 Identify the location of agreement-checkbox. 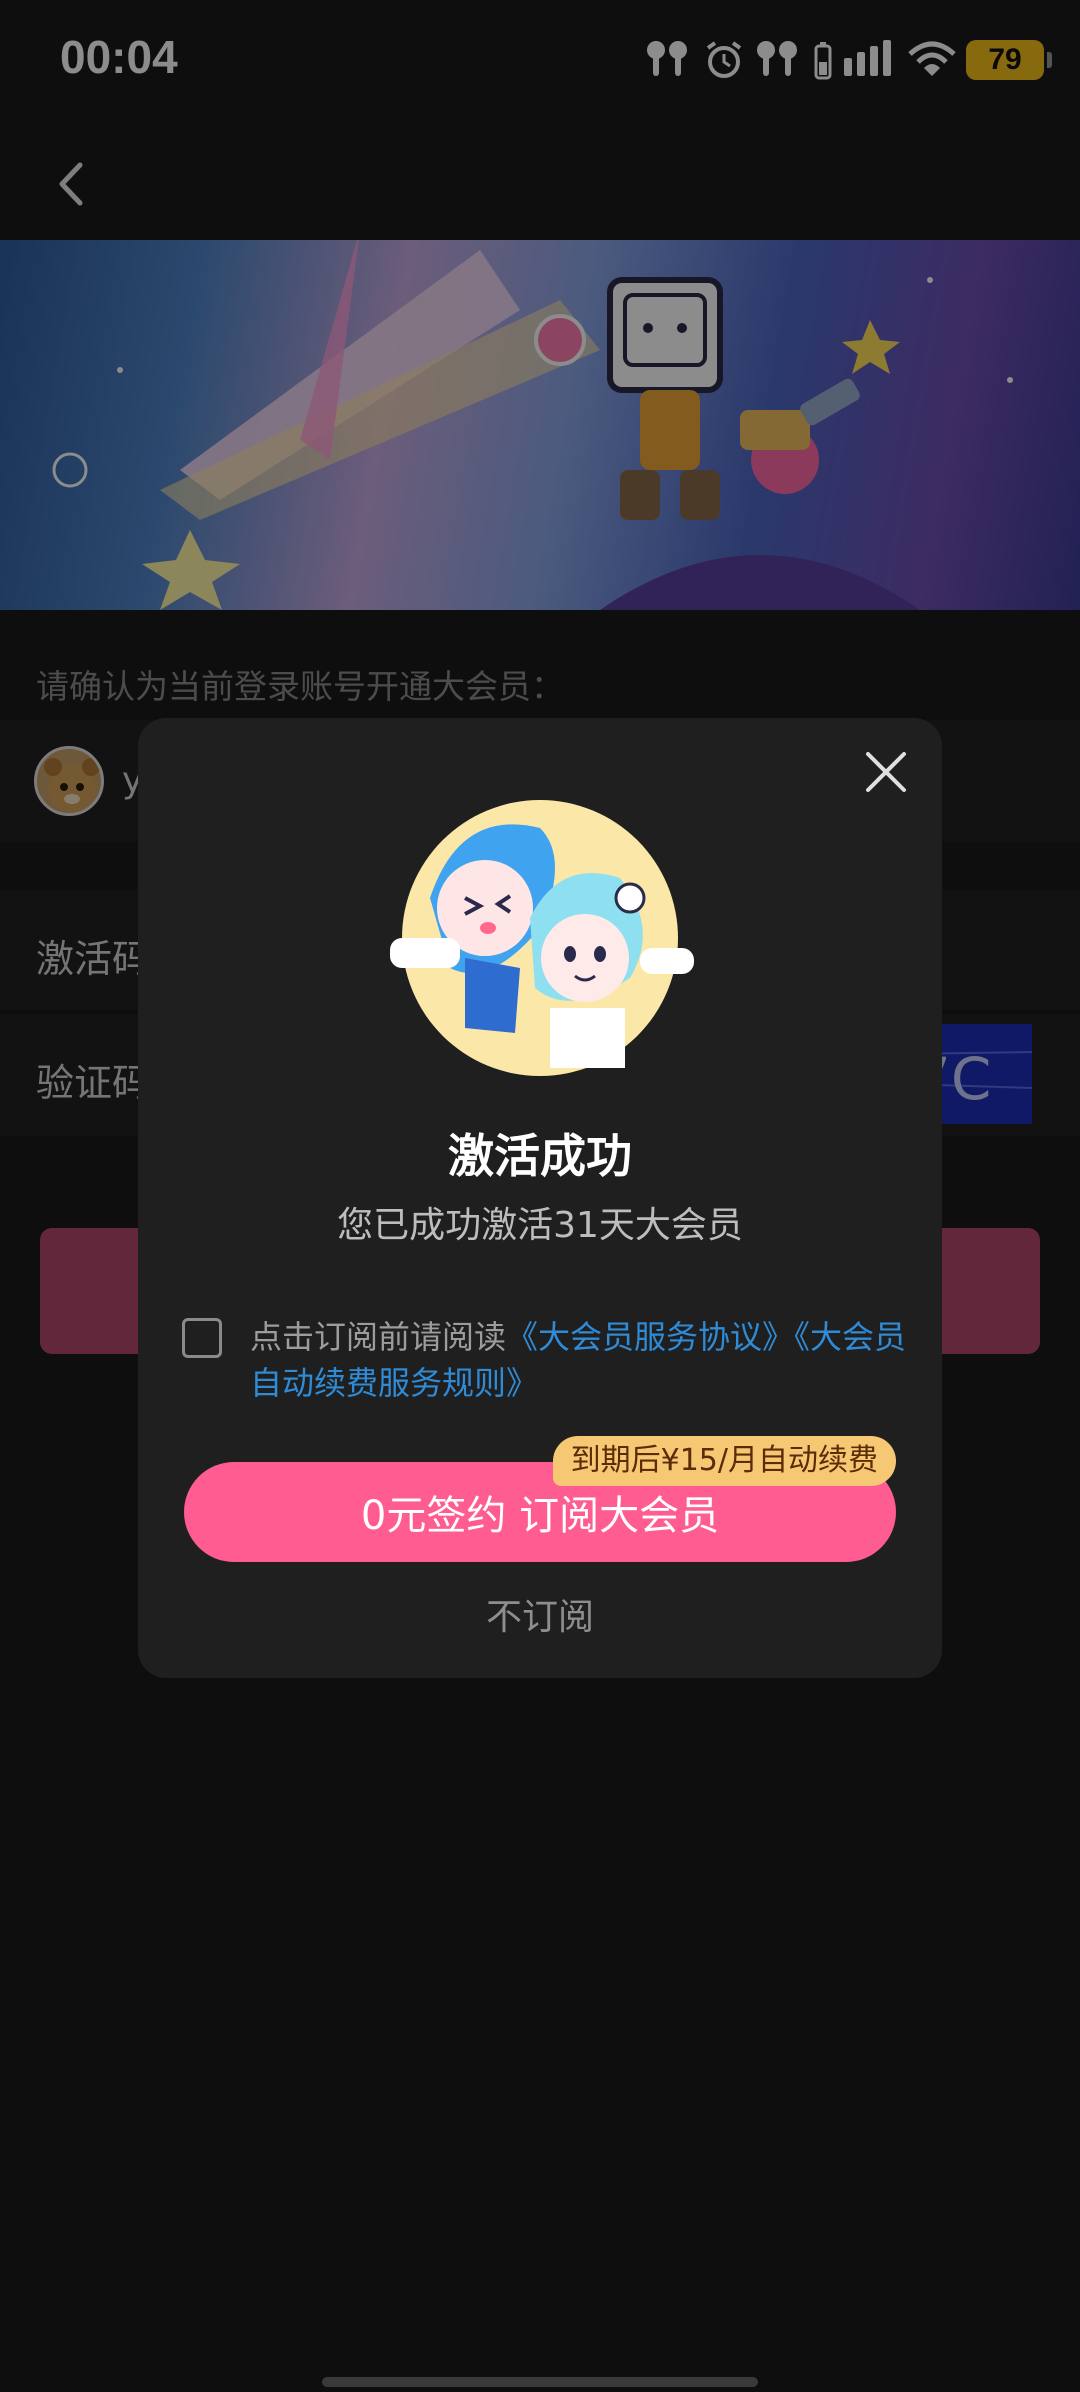
(202, 1338).